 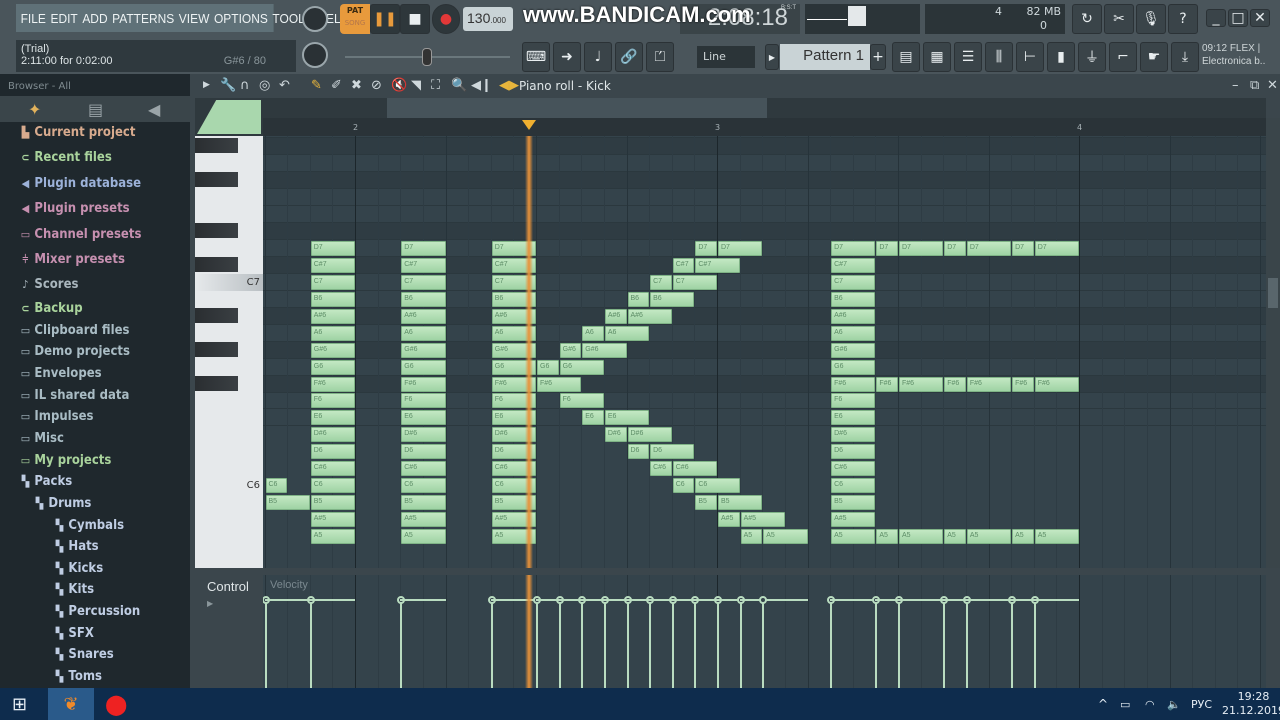 I want to click on note: C#6, so click(x=853, y=469).